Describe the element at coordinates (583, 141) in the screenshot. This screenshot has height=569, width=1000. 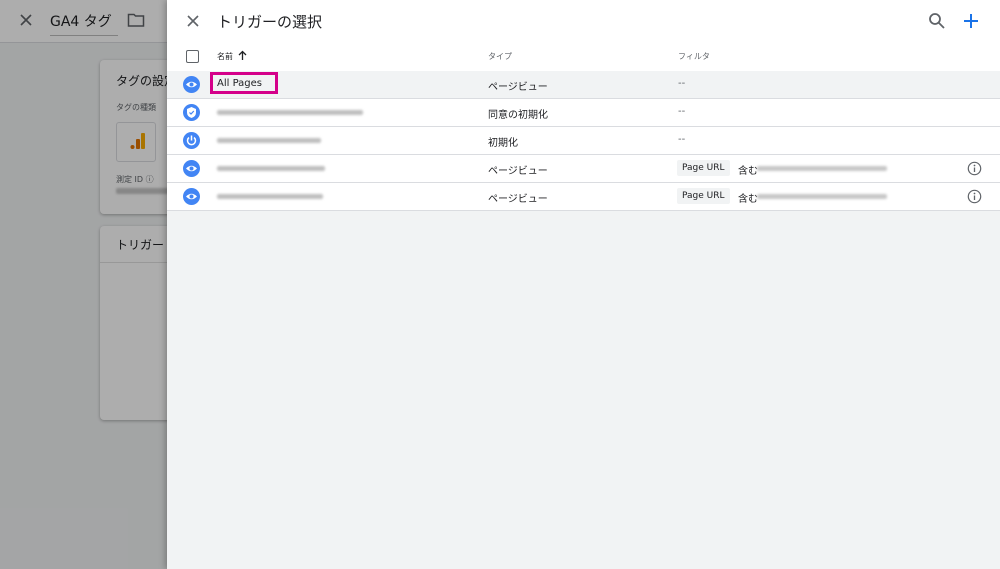
I see `table-row: 初期化 --` at that location.